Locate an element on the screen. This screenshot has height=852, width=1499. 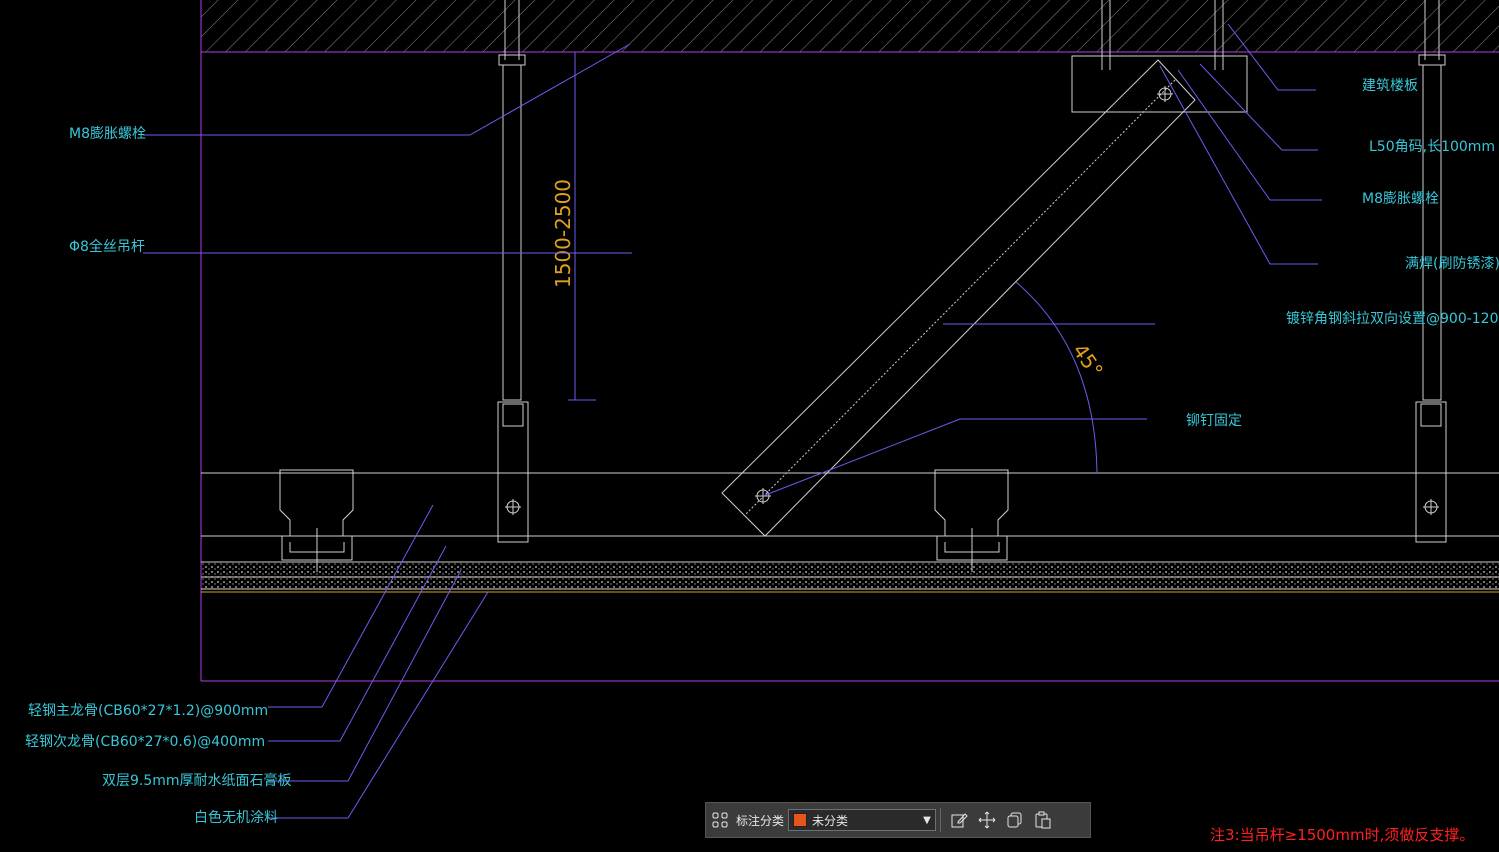
category-dropdown: 未分类 ▼ is located at coordinates (862, 820).